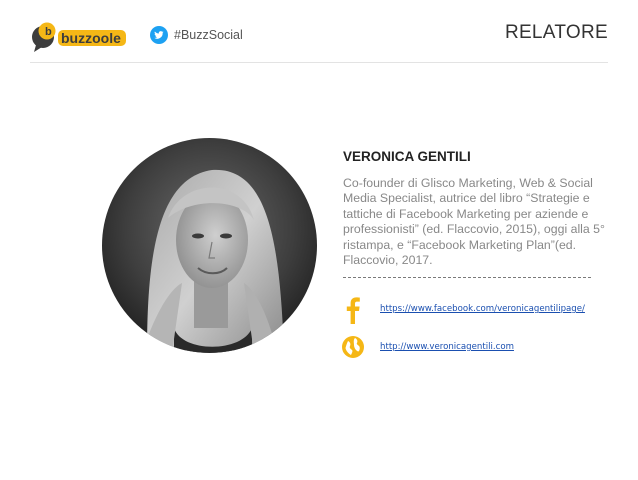 Image resolution: width=638 pixels, height=480 pixels. What do you see at coordinates (556, 32) in the screenshot?
I see `page-title: RELATORE` at bounding box center [556, 32].